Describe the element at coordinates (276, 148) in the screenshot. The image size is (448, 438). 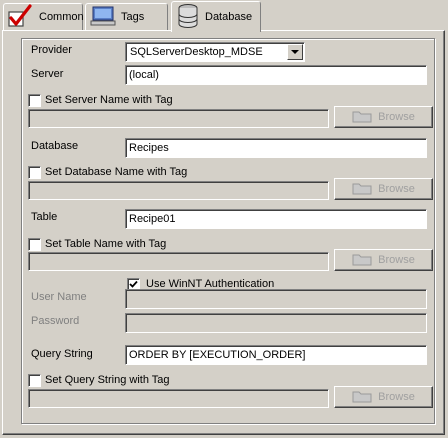
I see `database-input: Recipes` at that location.